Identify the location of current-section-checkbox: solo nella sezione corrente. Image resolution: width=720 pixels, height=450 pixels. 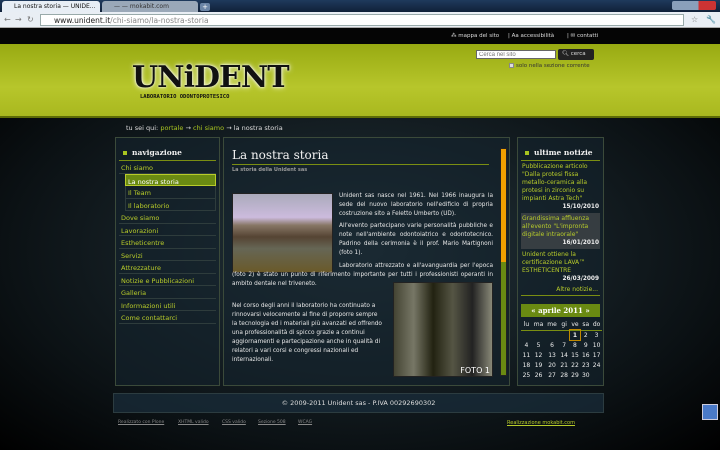
(549, 66).